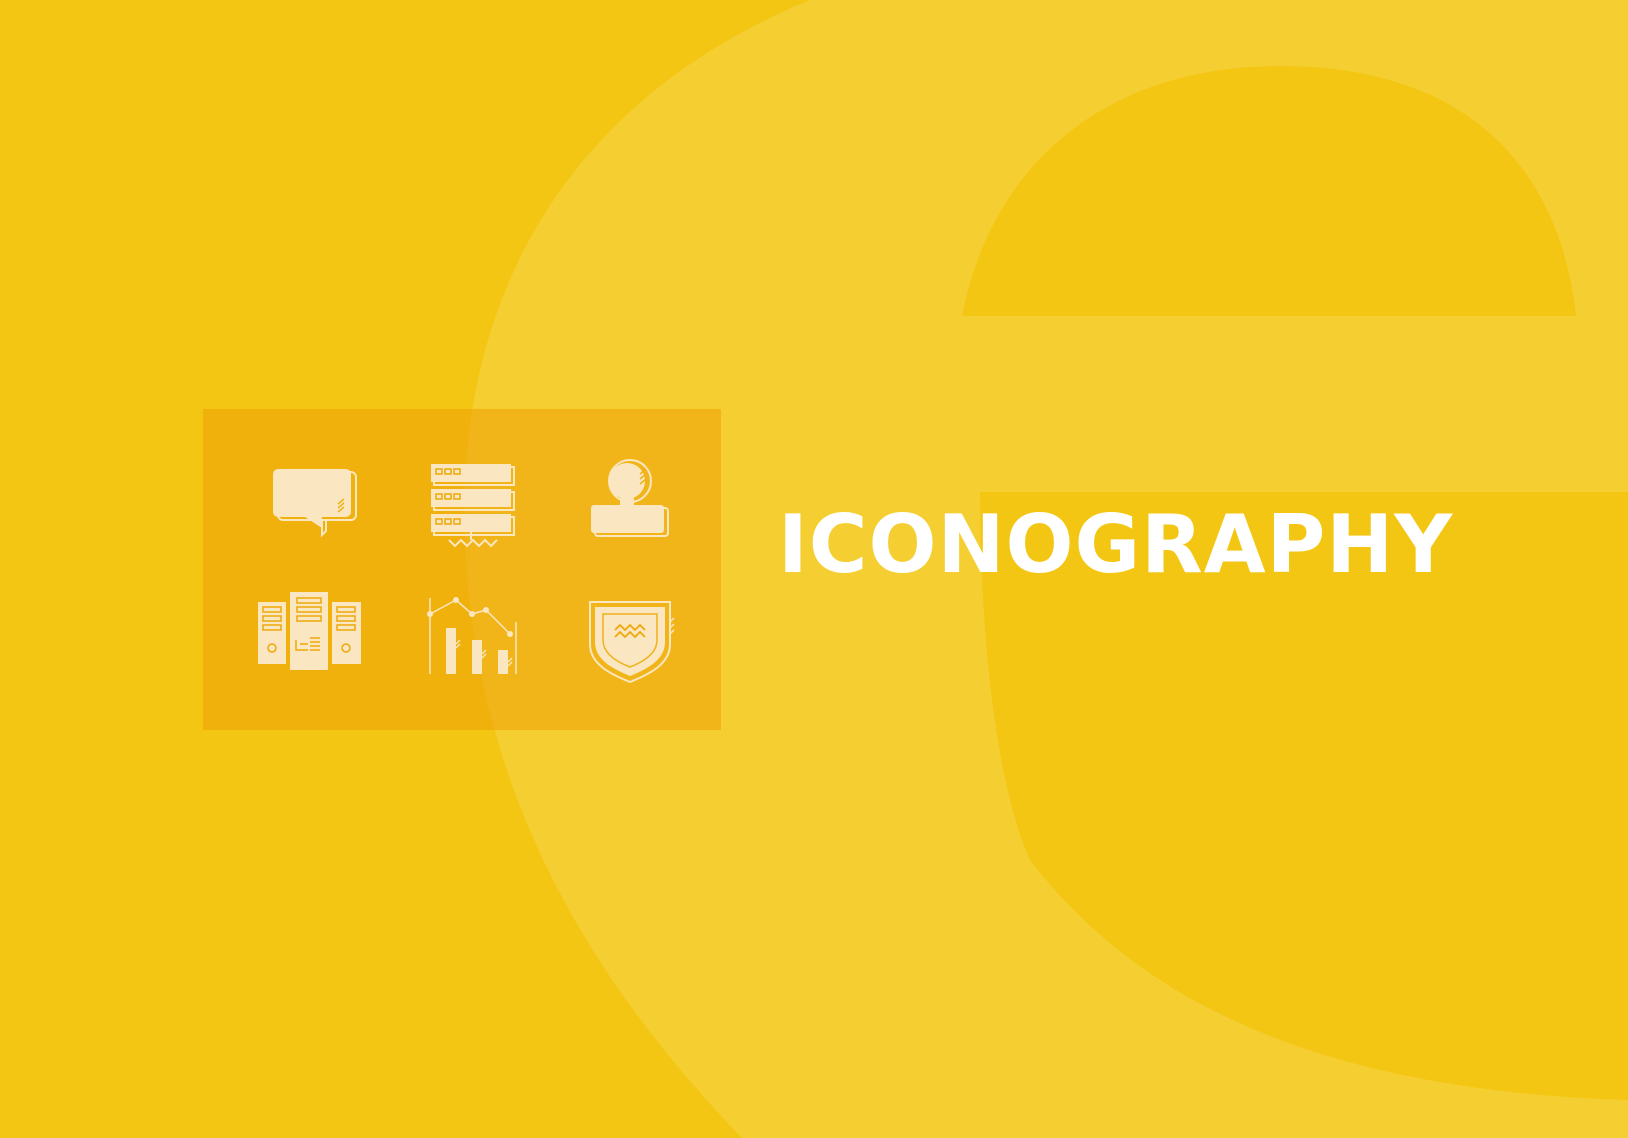 This screenshot has width=1628, height=1138. What do you see at coordinates (630, 647) in the screenshot?
I see `shield-icon` at bounding box center [630, 647].